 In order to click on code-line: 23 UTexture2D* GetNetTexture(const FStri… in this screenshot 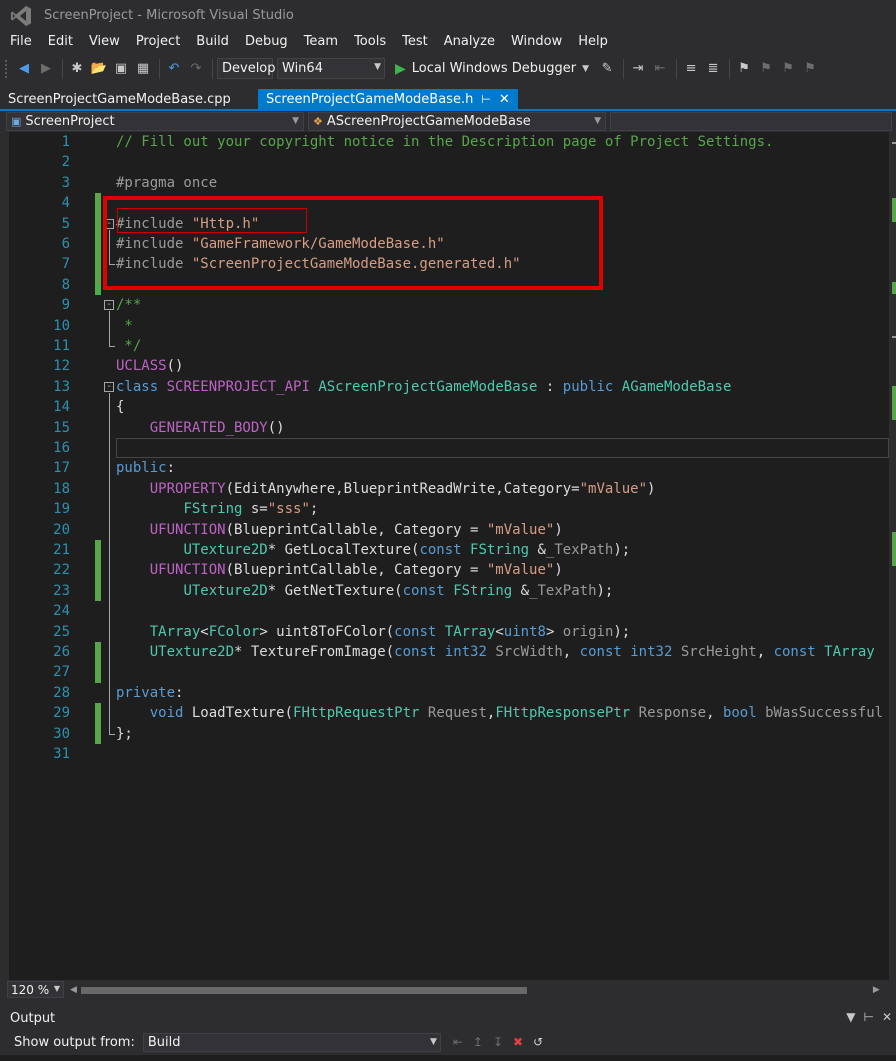, I will do `click(449, 591)`.